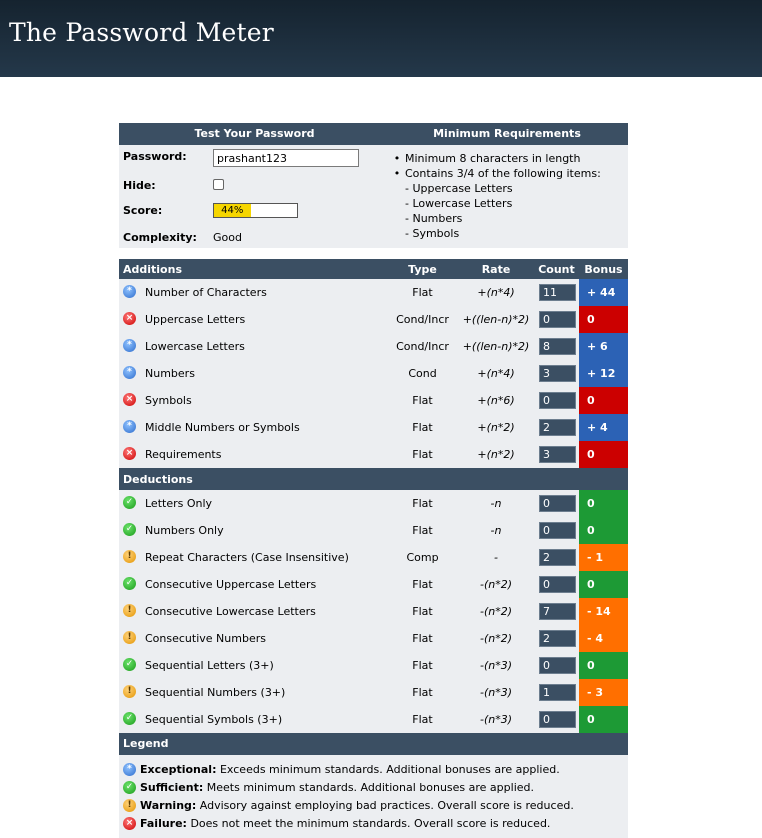 Image resolution: width=762 pixels, height=838 pixels. Describe the element at coordinates (422, 373) in the screenshot. I see `type-cell: Cond` at that location.